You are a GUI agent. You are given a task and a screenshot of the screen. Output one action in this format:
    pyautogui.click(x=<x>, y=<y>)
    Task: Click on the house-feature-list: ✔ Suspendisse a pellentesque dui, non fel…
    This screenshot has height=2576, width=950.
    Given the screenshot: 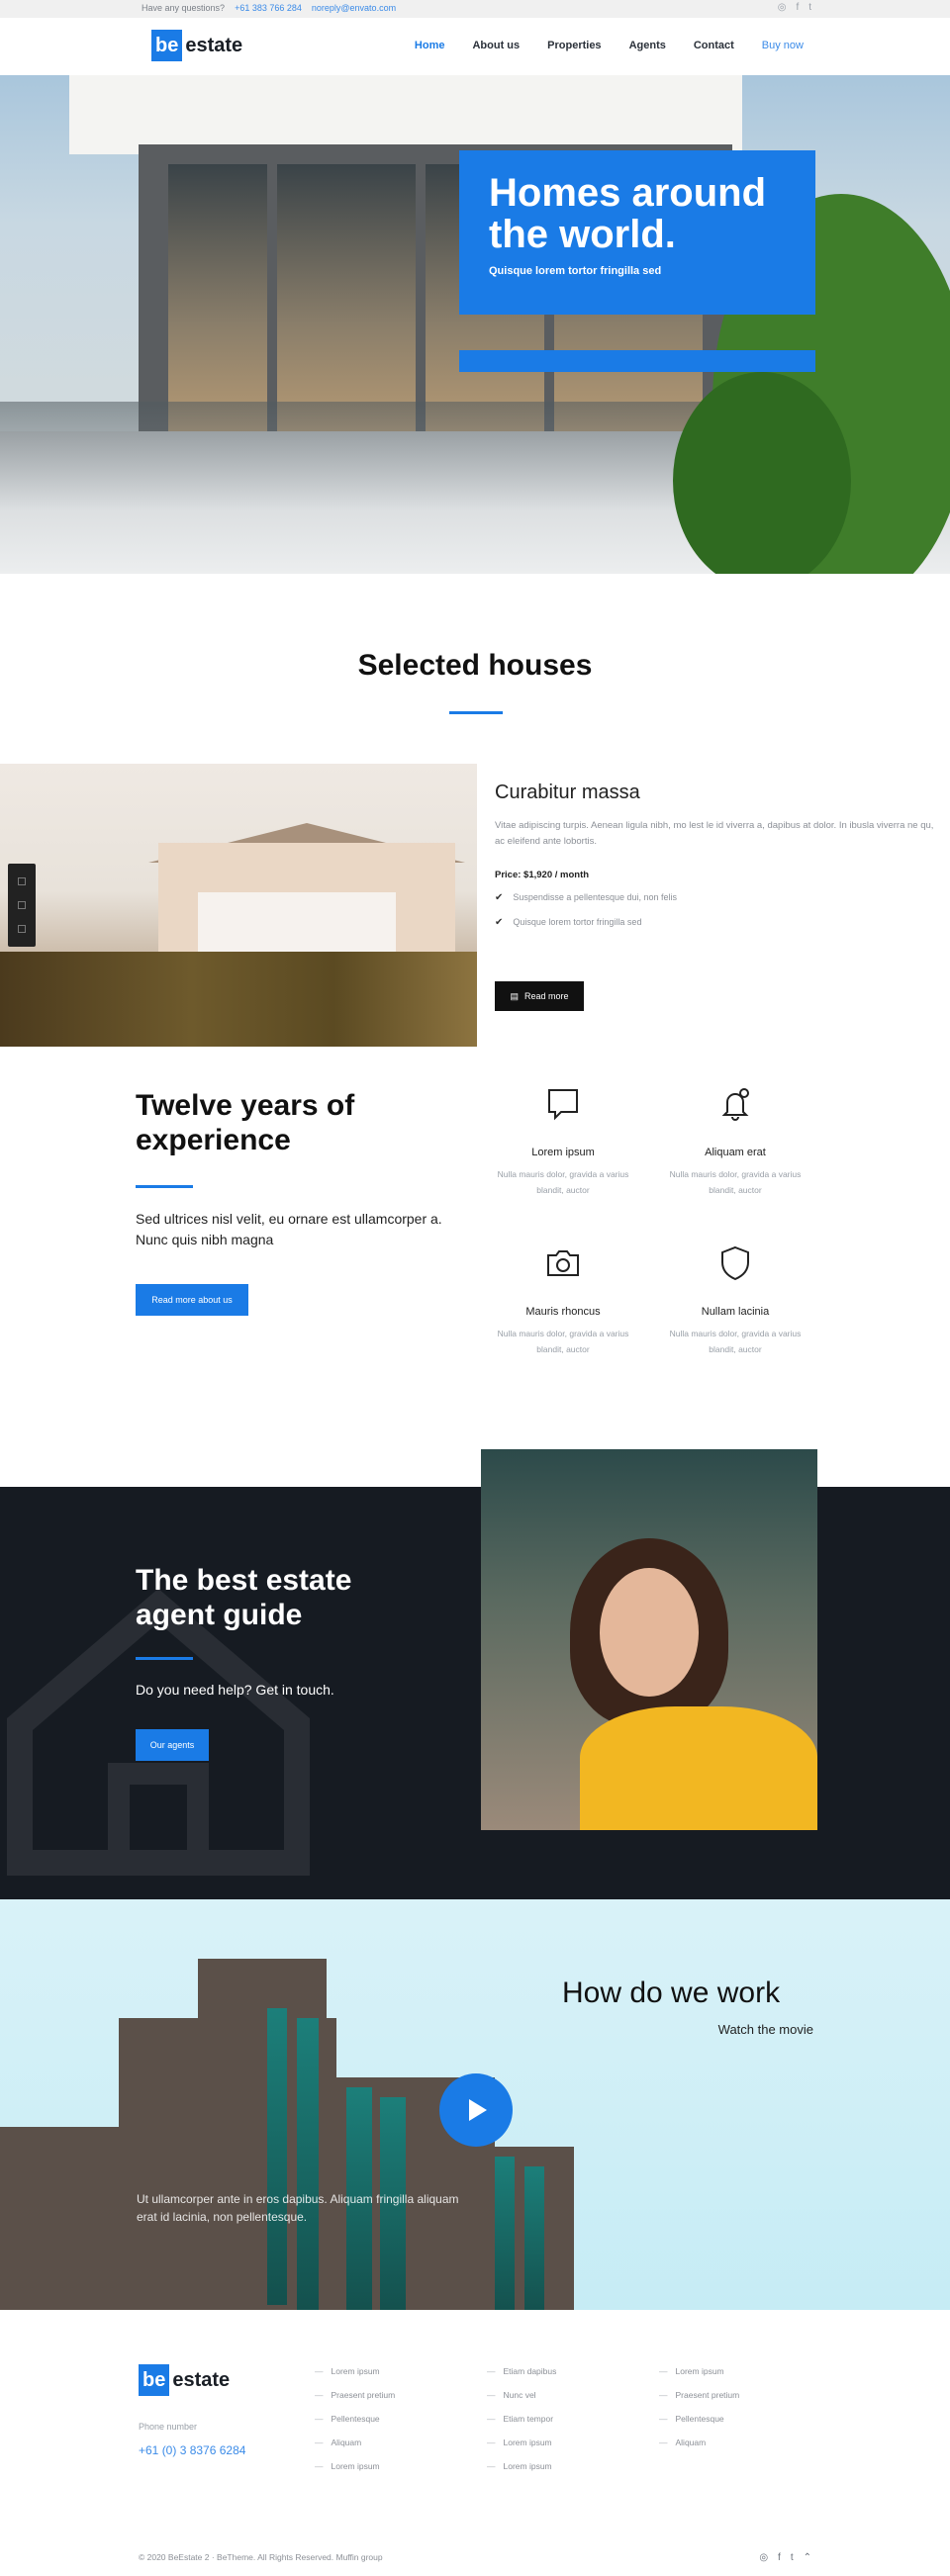 What is the action you would take?
    pyautogui.click(x=723, y=910)
    